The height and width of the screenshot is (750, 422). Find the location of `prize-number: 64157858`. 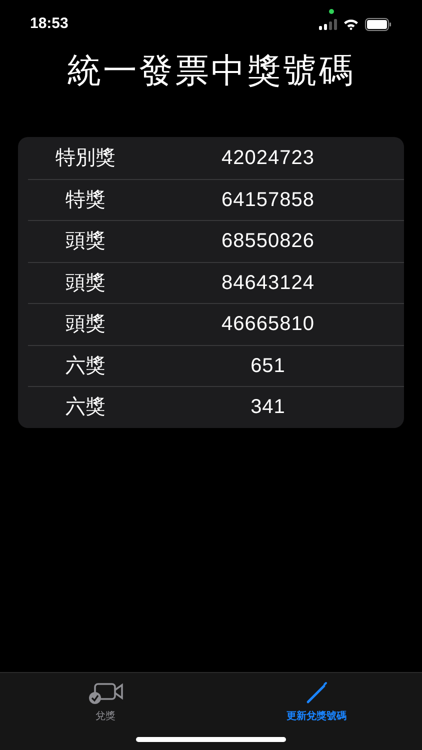

prize-number: 64157858 is located at coordinates (268, 200).